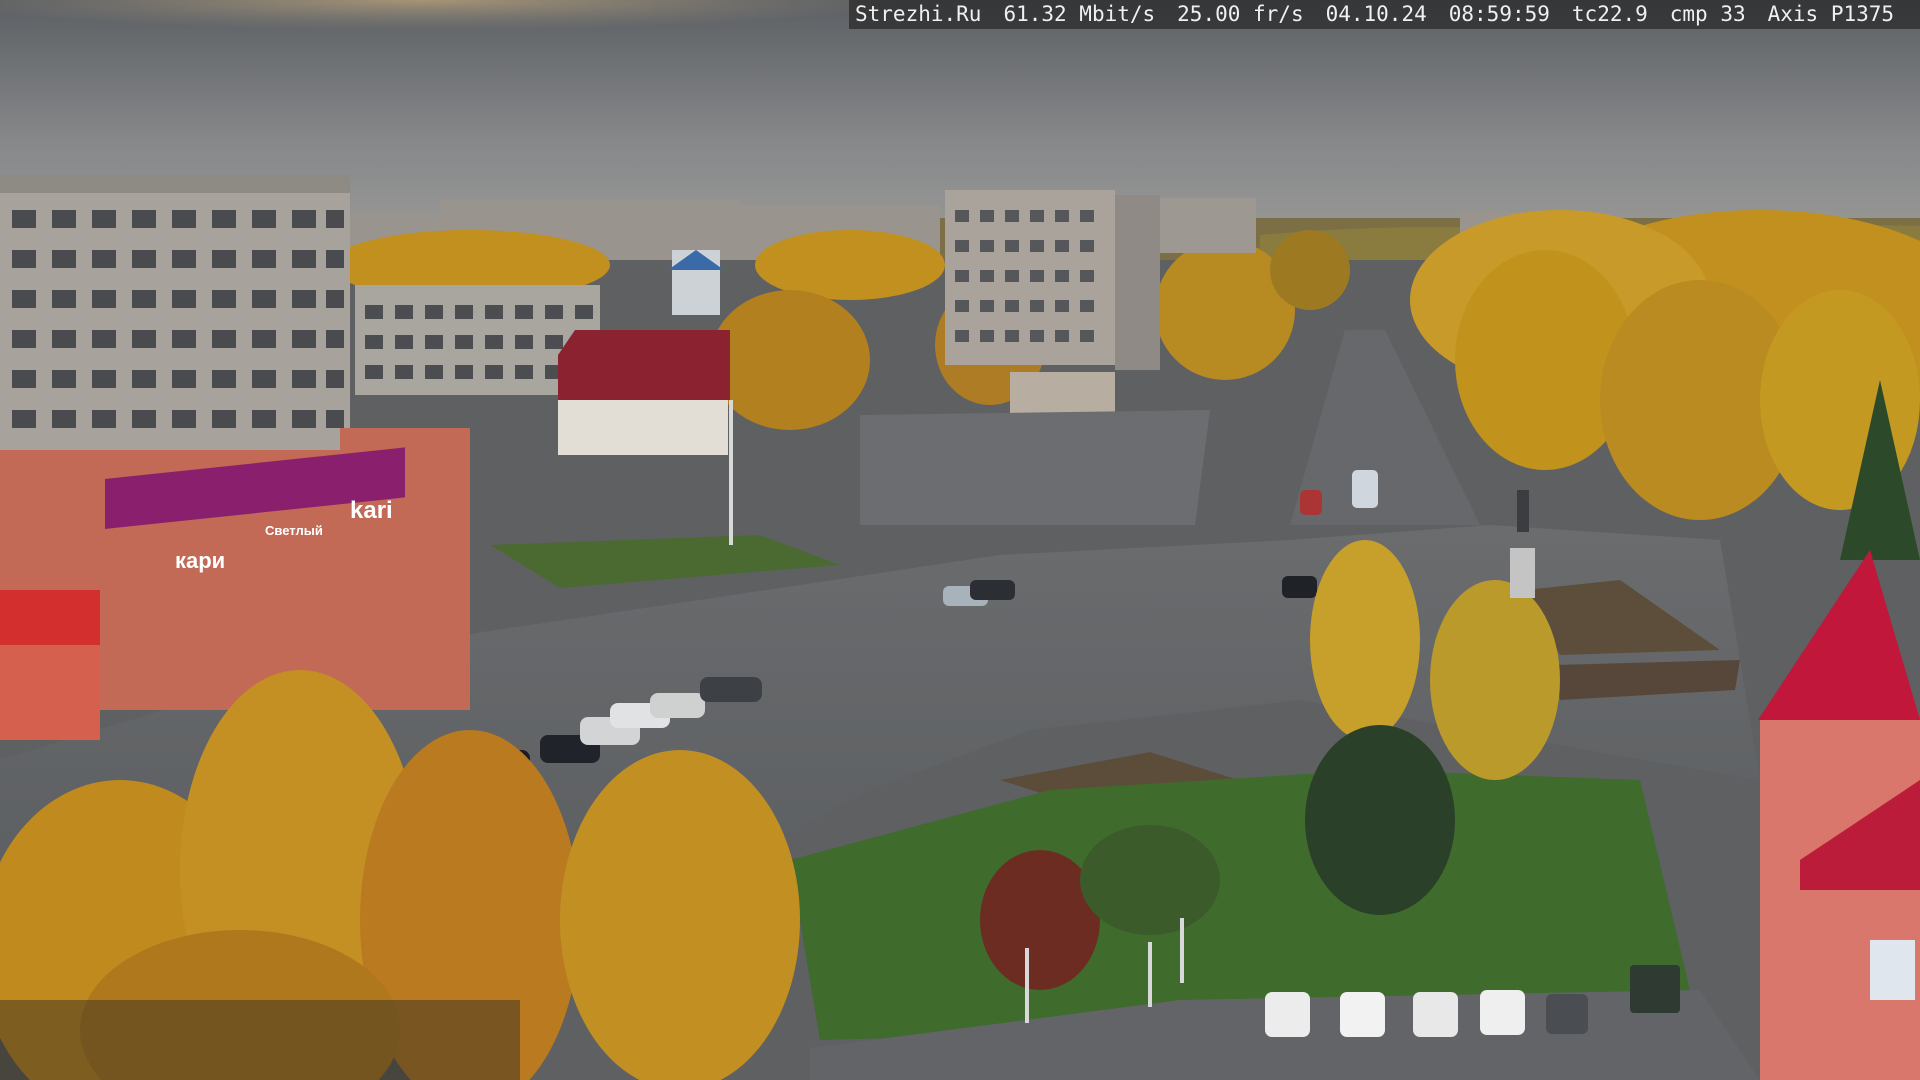 The height and width of the screenshot is (1080, 1920). I want to click on shop-banner: Светлый, so click(294, 530).